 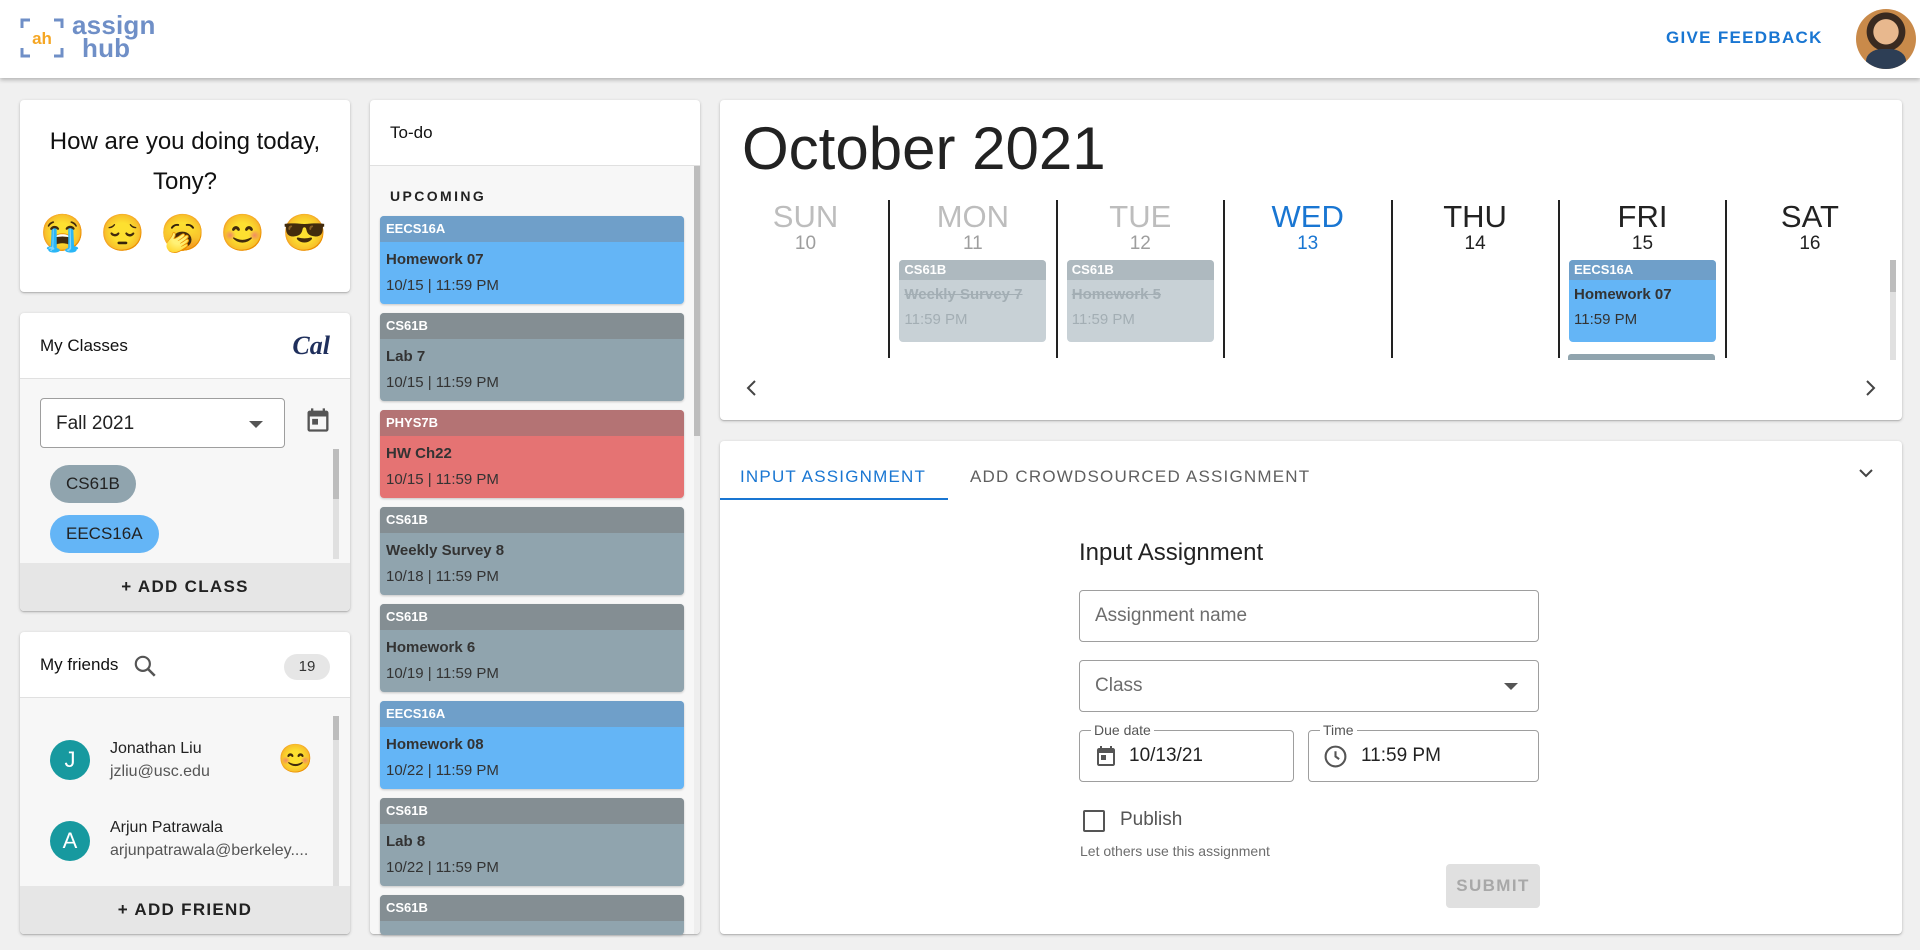 What do you see at coordinates (93, 484) in the screenshot?
I see `class-chip-cs61b: CS61B` at bounding box center [93, 484].